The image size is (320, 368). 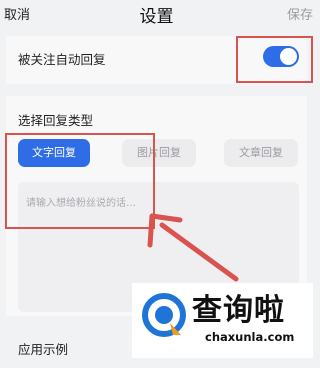 I want to click on watermark-logo-icon, so click(x=164, y=315).